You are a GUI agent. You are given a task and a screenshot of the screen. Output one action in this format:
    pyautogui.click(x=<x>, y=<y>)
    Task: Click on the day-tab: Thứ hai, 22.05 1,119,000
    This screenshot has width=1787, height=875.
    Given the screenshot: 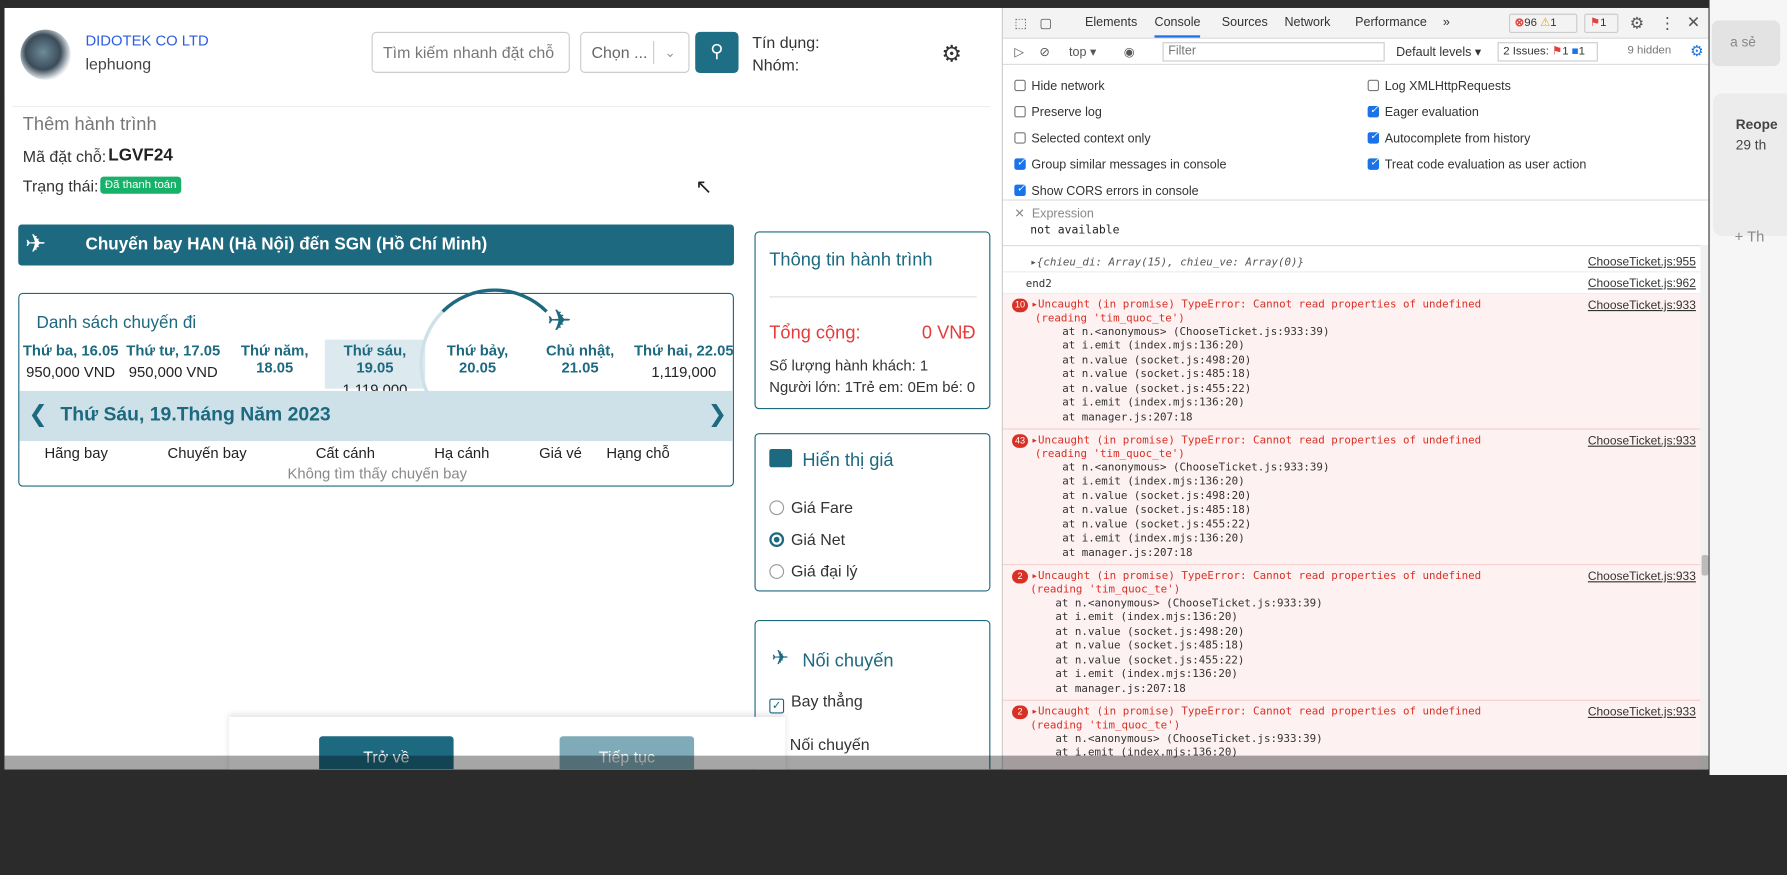 What is the action you would take?
    pyautogui.click(x=683, y=361)
    